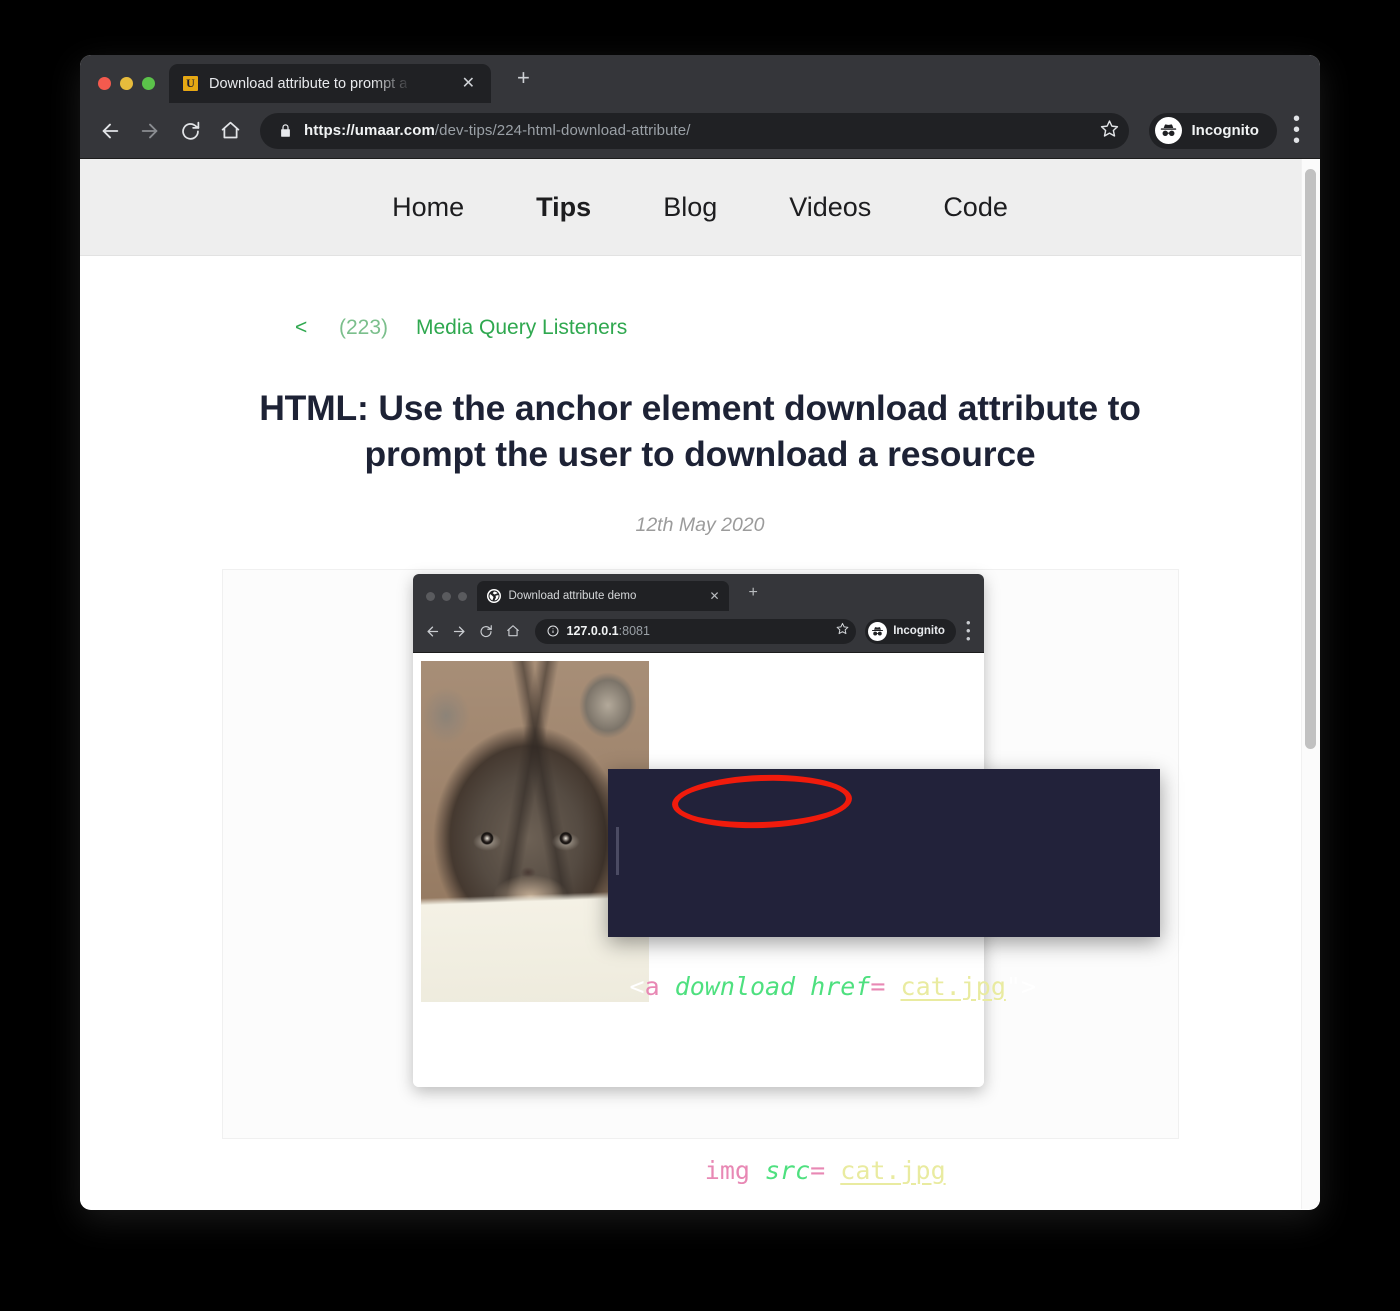 This screenshot has width=1400, height=1311. I want to click on site-navigation: Home Tips Blog Videos Code, so click(700, 207).